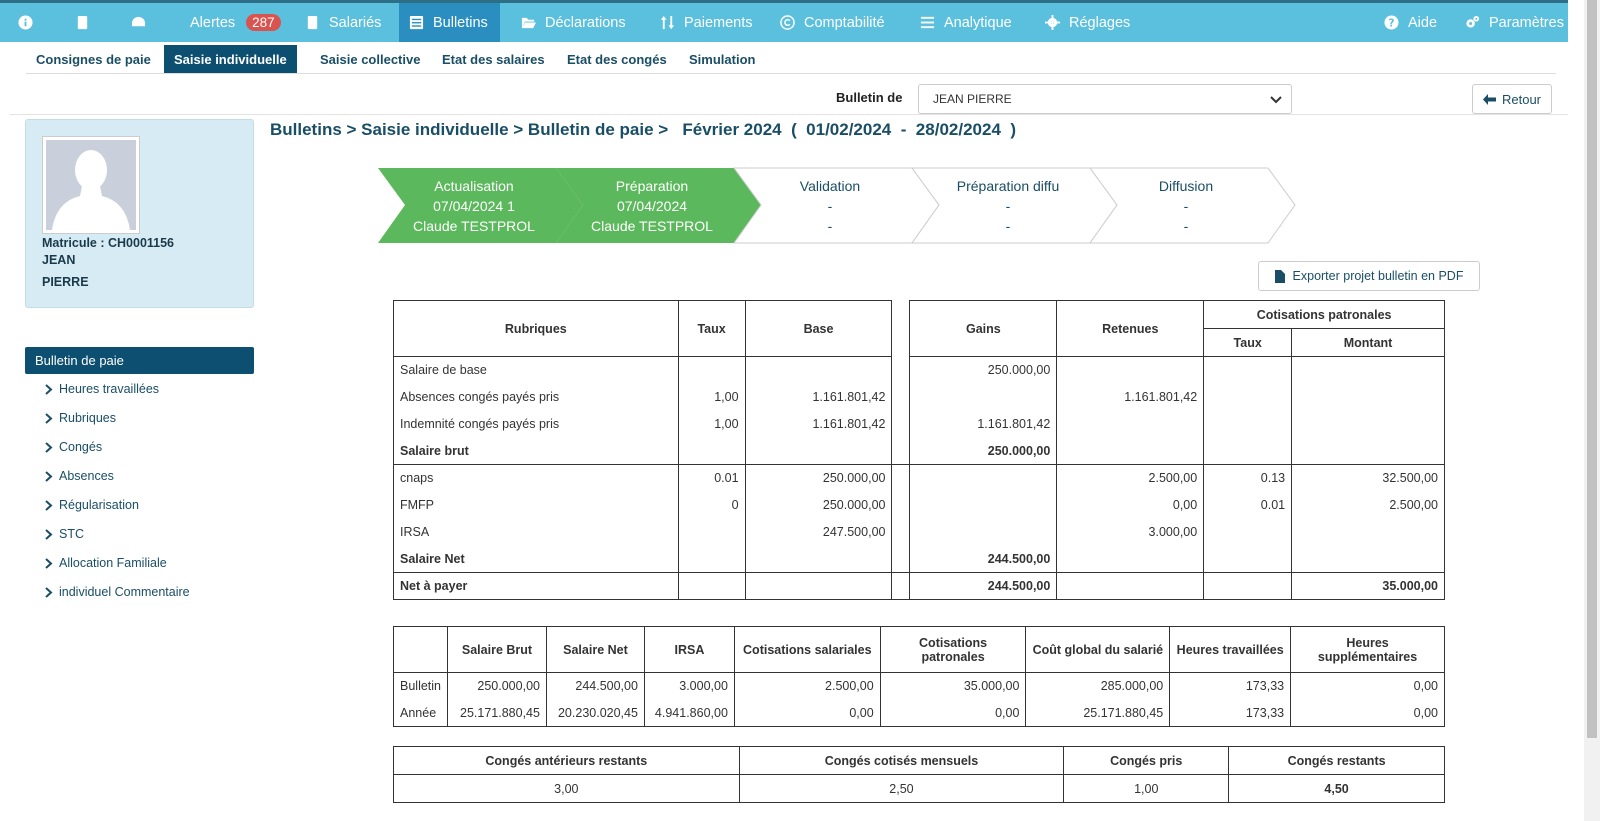 This screenshot has height=821, width=1600. What do you see at coordinates (966, 22) in the screenshot?
I see `nav-analytique: Analytique` at bounding box center [966, 22].